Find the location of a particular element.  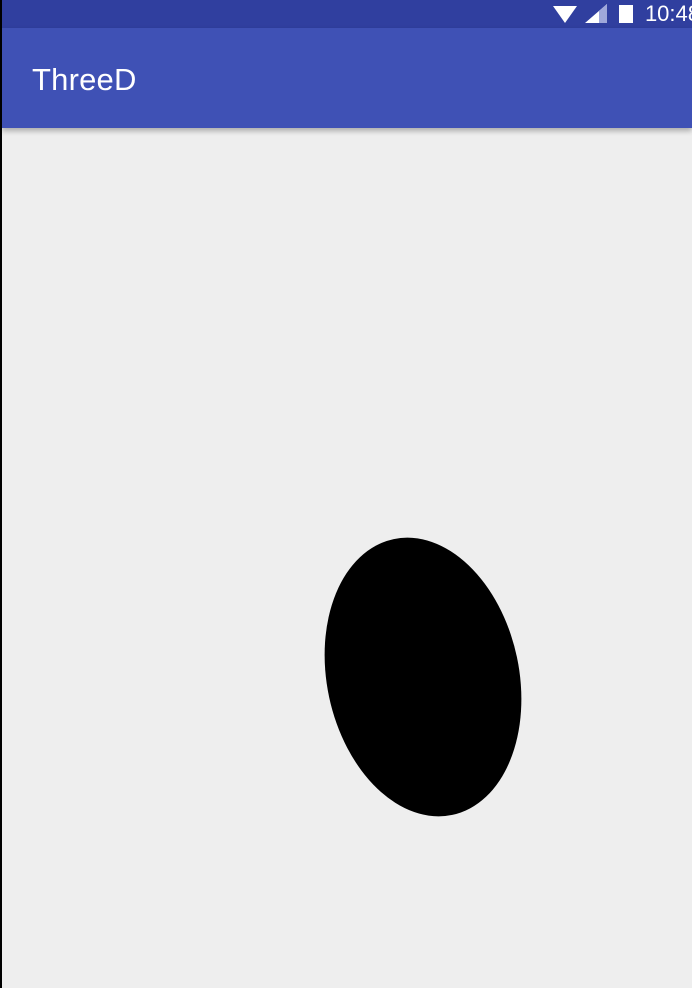

status-icons: 10:48 is located at coordinates (622, 14).